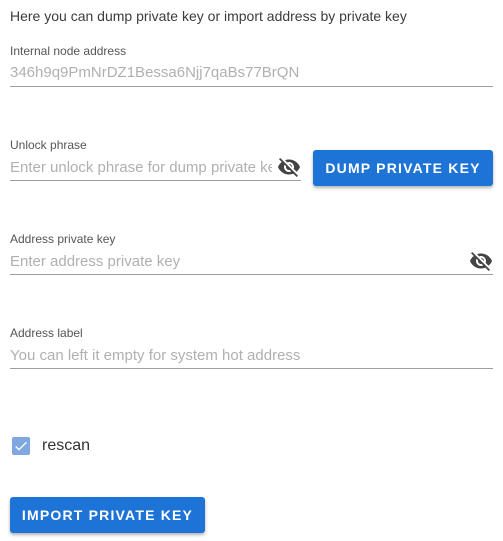 The image size is (503, 541). I want to click on unlock-phrase-label: Unlock phrase, so click(48, 145).